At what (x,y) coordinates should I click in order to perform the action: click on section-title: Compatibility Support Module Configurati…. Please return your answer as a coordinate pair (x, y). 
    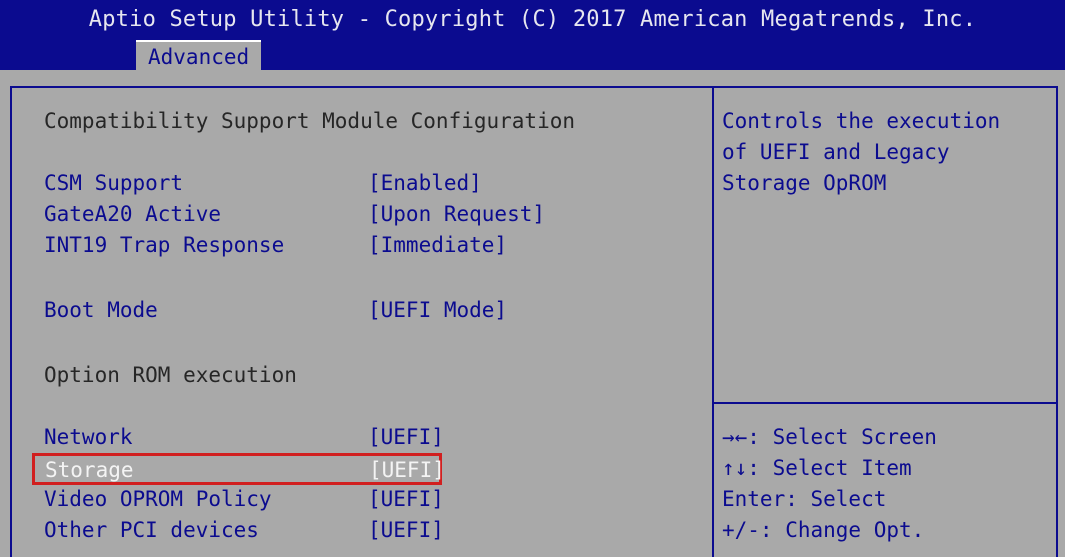
    Looking at the image, I should click on (310, 121).